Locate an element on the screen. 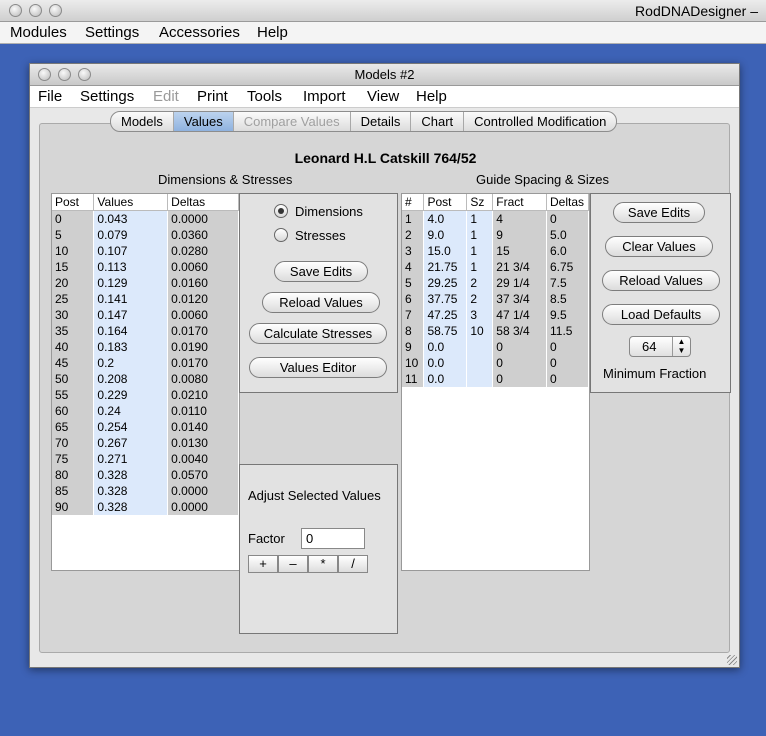 Image resolution: width=766 pixels, height=736 pixels. radio-dimensions-label: Dimensions is located at coordinates (329, 211).